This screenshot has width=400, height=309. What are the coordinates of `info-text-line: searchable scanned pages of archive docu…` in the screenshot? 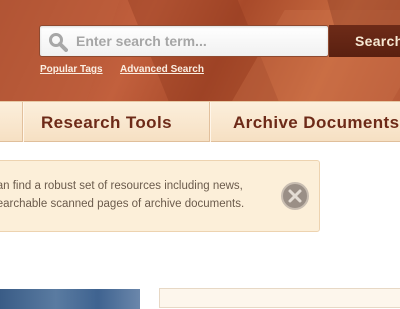 It's located at (122, 204).